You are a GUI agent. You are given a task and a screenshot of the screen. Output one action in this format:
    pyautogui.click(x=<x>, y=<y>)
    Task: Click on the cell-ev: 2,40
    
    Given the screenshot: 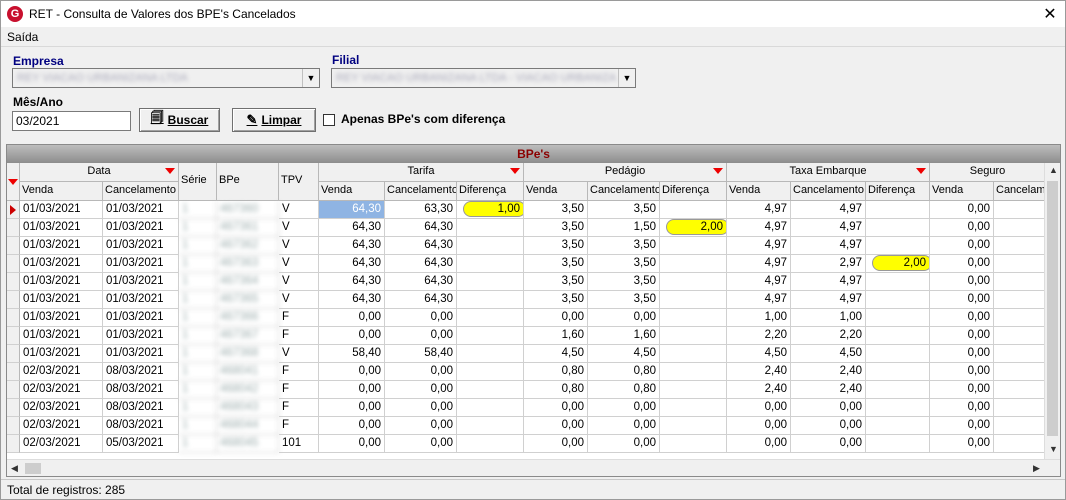 What is the action you would take?
    pyautogui.click(x=759, y=372)
    